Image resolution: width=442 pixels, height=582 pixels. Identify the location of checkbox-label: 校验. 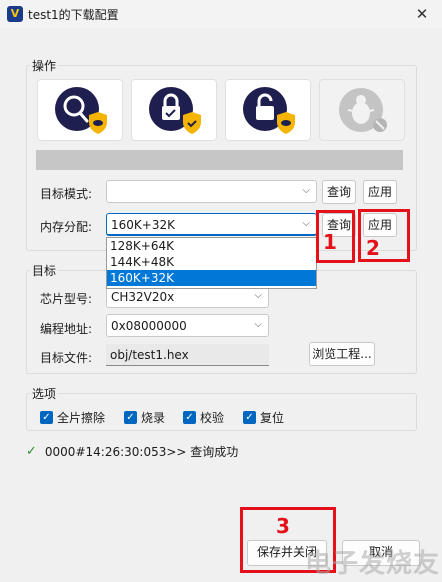
(212, 418).